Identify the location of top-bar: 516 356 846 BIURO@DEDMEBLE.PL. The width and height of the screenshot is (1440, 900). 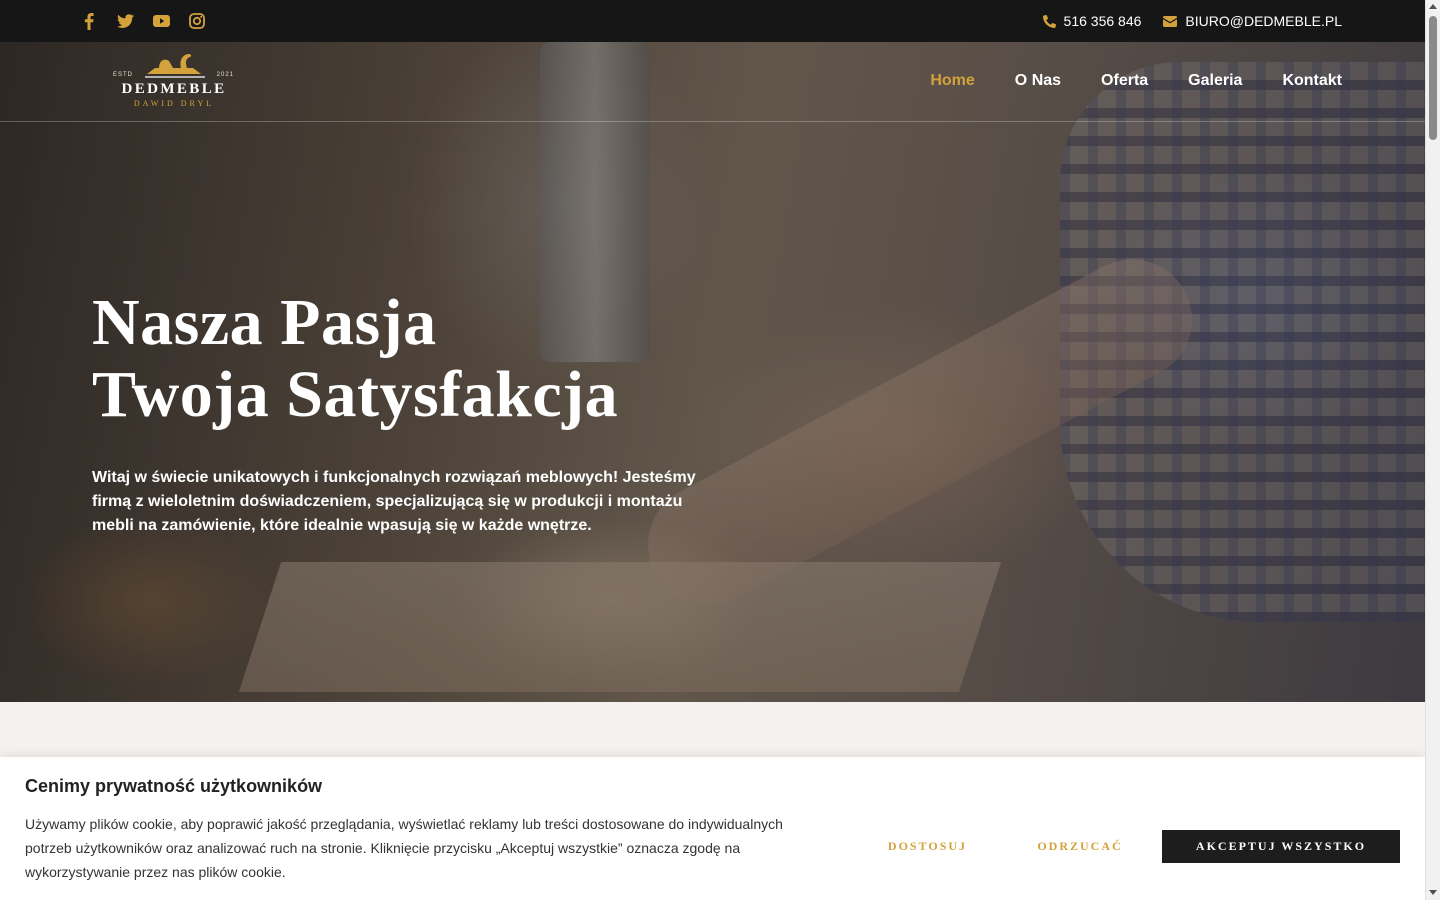
(712, 21).